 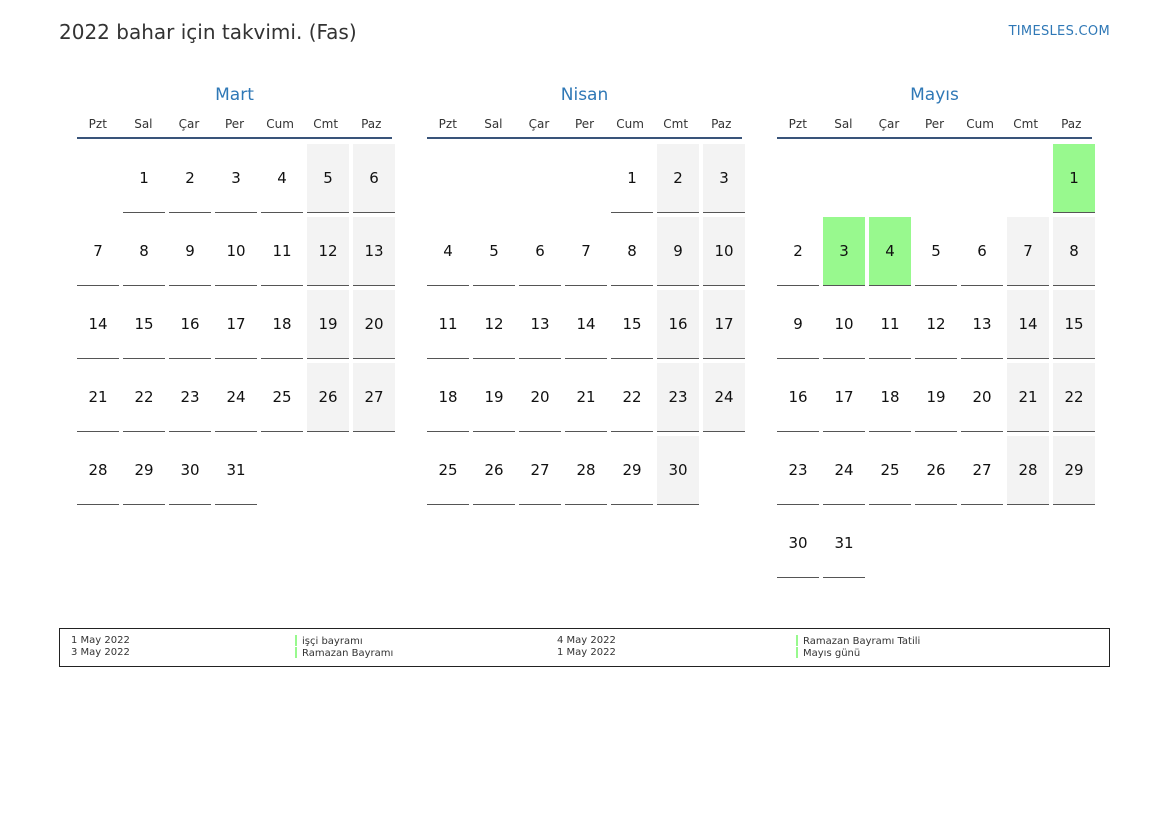 What do you see at coordinates (236, 178) in the screenshot?
I see `day-cell: 3` at bounding box center [236, 178].